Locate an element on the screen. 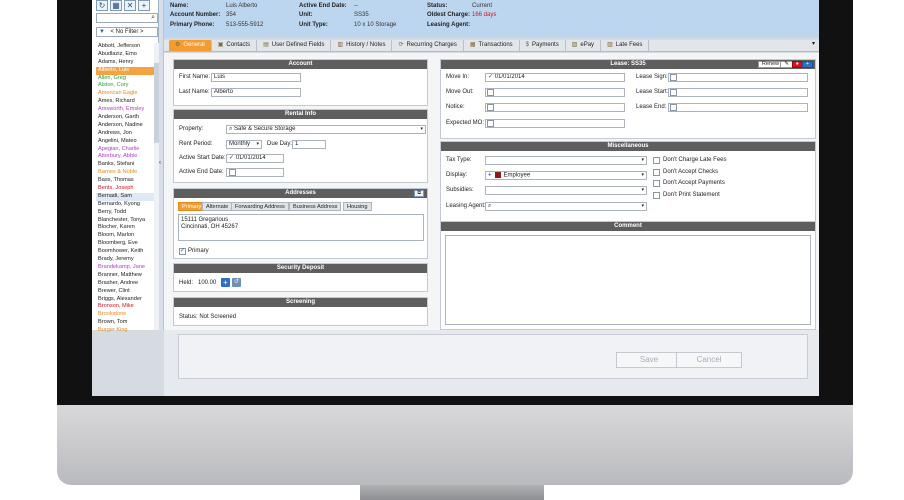 Image resolution: width=904 pixels, height=500 pixels. expected-mo-field is located at coordinates (555, 123).